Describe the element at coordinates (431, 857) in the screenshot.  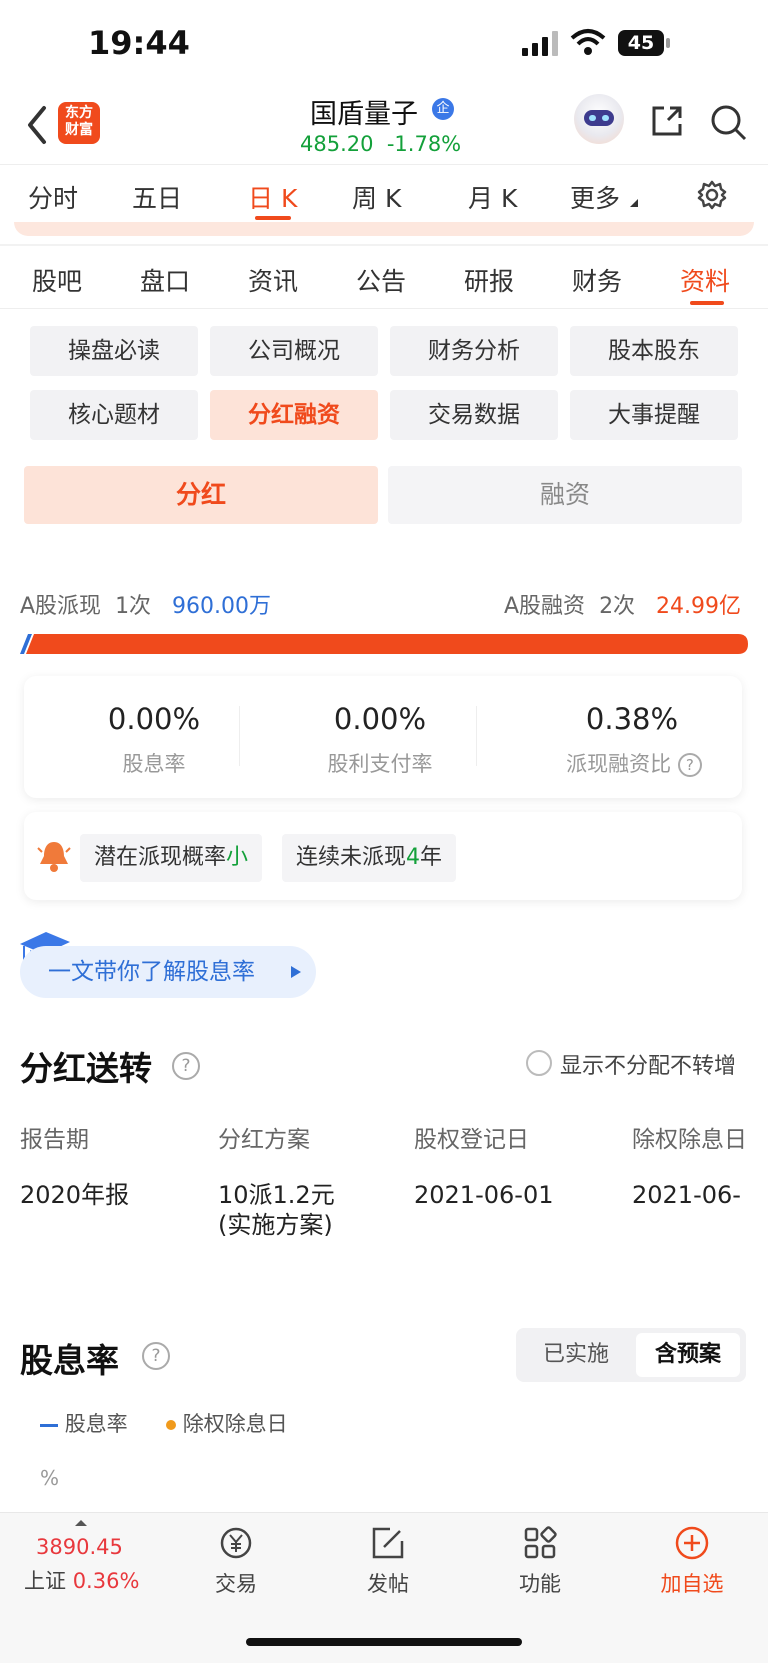
I see `tag-no-dividend-years-unit: 年` at that location.